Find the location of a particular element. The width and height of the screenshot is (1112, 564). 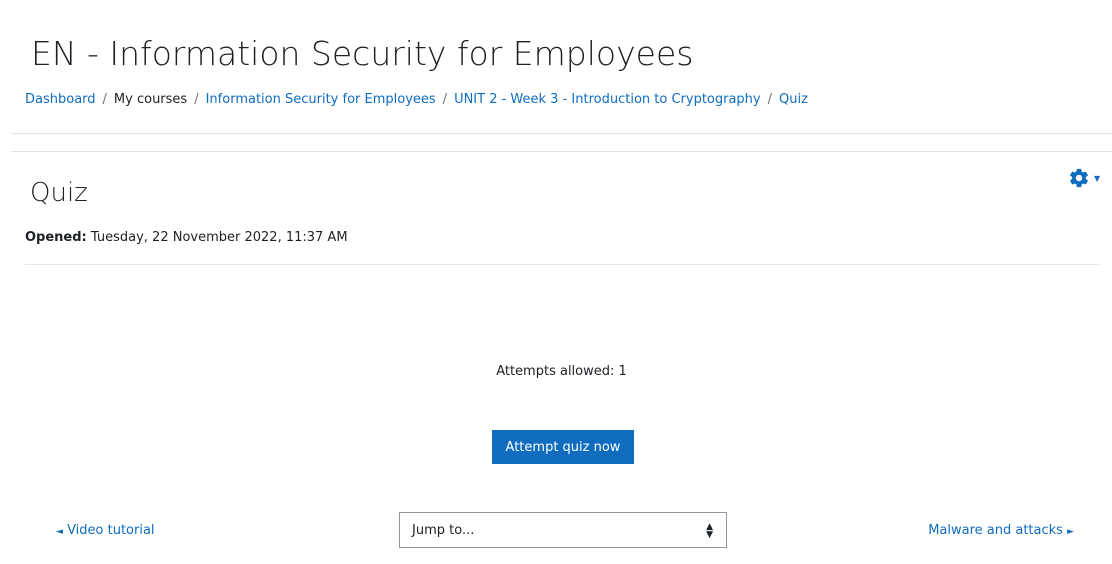

jump-to-select: Jump to... ▲ ▼ is located at coordinates (563, 530).